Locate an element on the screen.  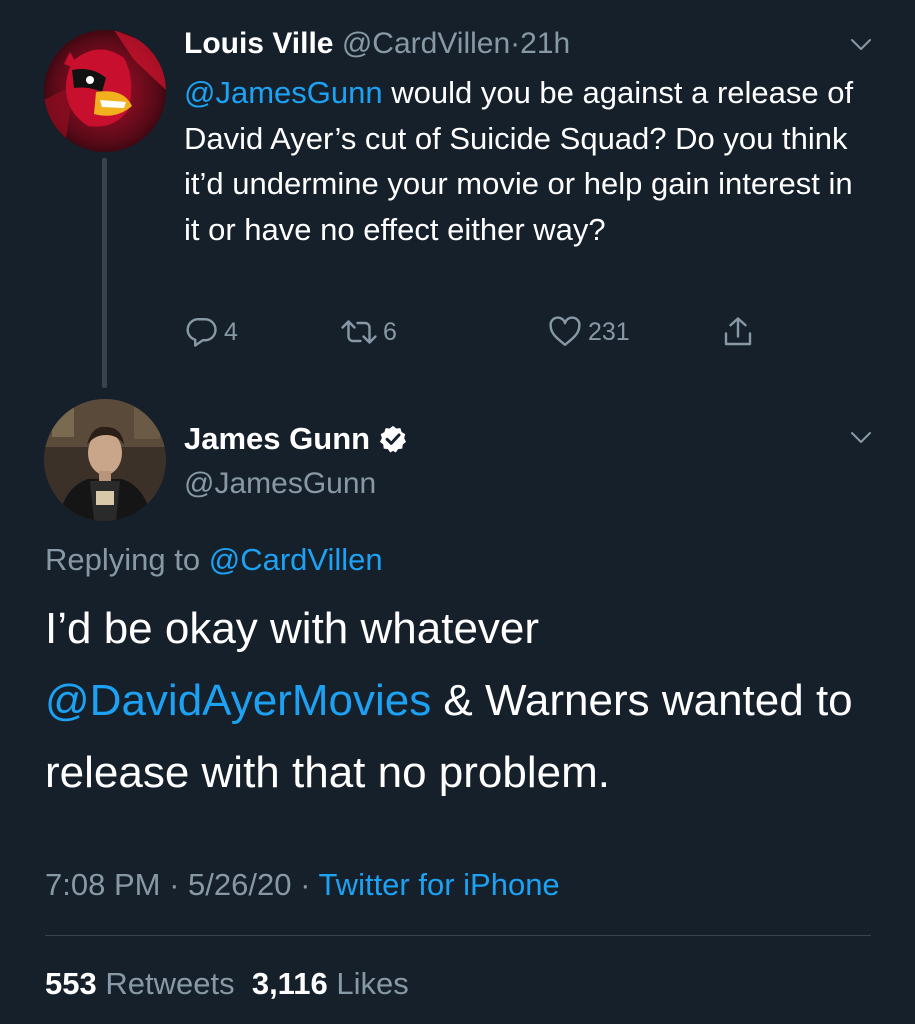
like-button: 231 is located at coordinates (588, 332).